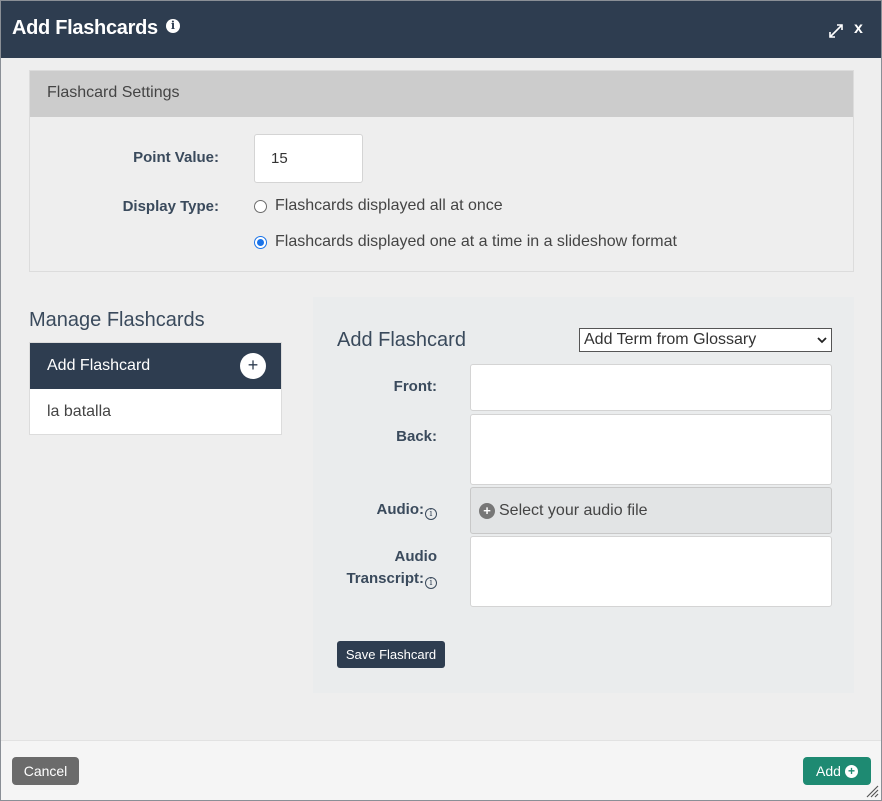 The image size is (882, 801). I want to click on add-button-label: Add, so click(828, 771).